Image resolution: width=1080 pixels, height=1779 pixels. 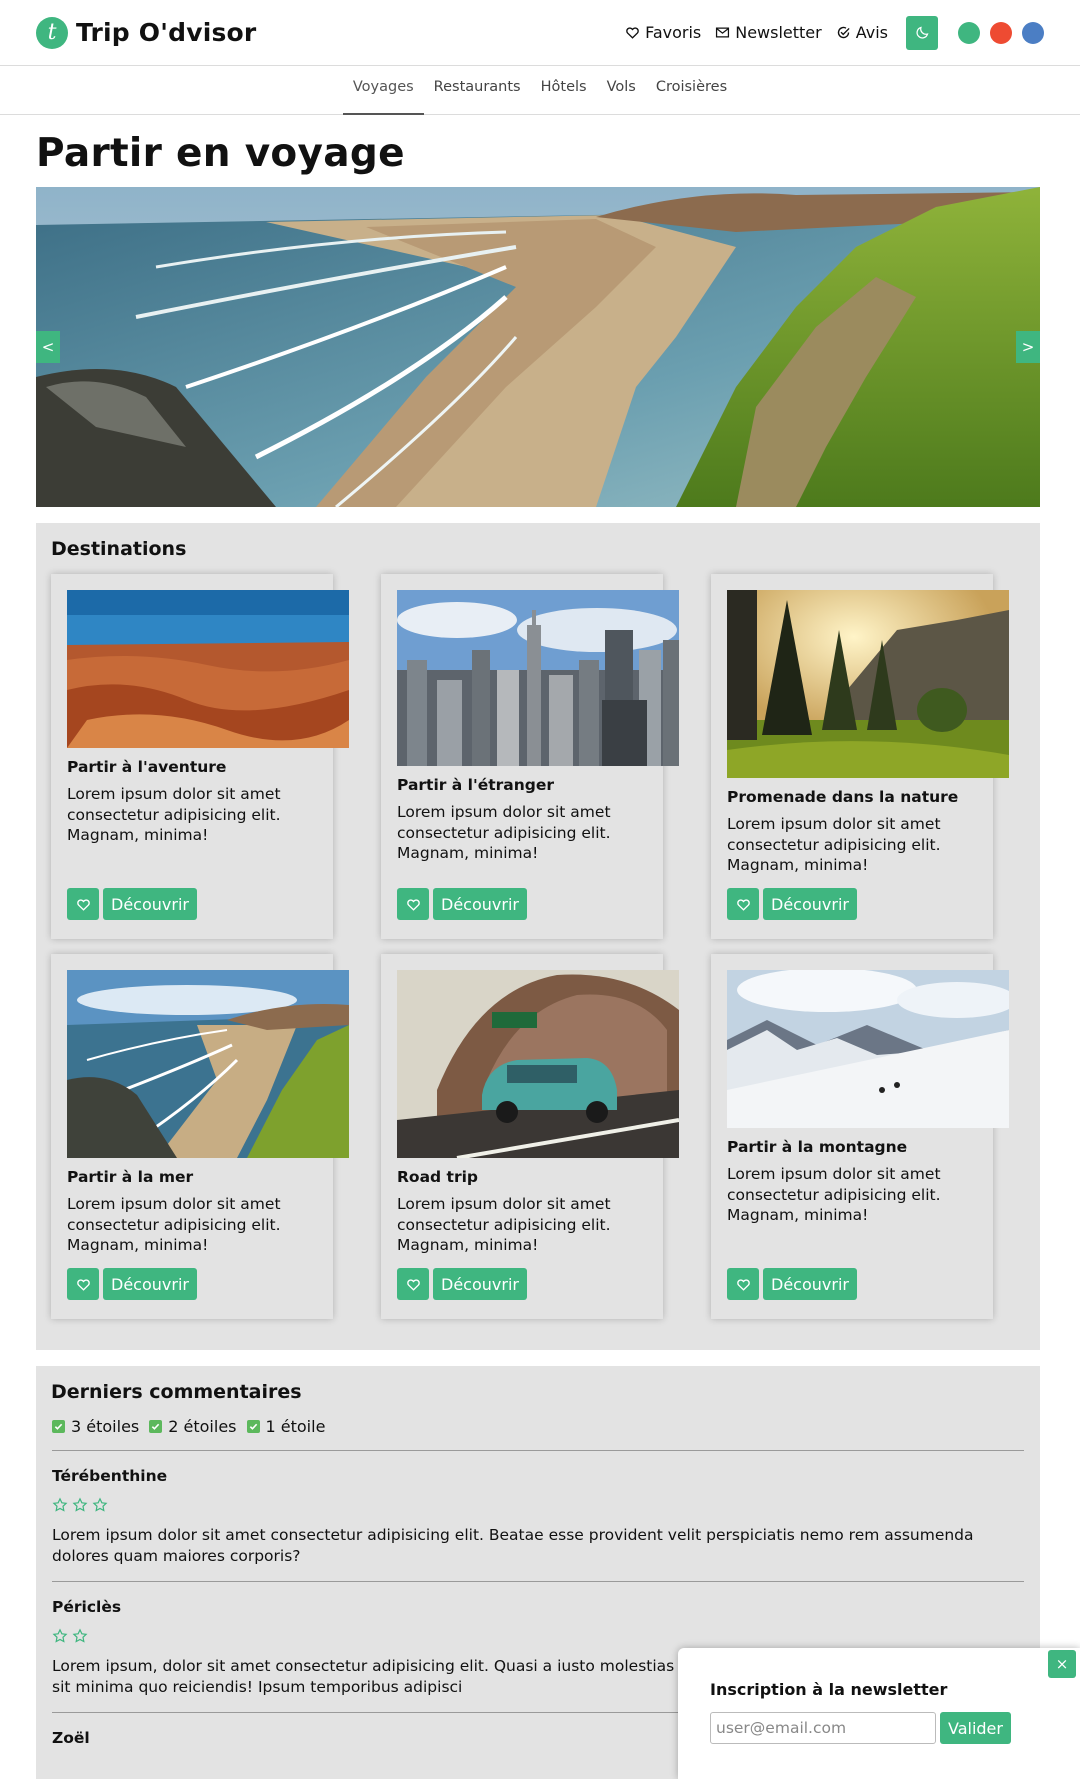 What do you see at coordinates (119, 549) in the screenshot?
I see `destinations-title: Destinations` at bounding box center [119, 549].